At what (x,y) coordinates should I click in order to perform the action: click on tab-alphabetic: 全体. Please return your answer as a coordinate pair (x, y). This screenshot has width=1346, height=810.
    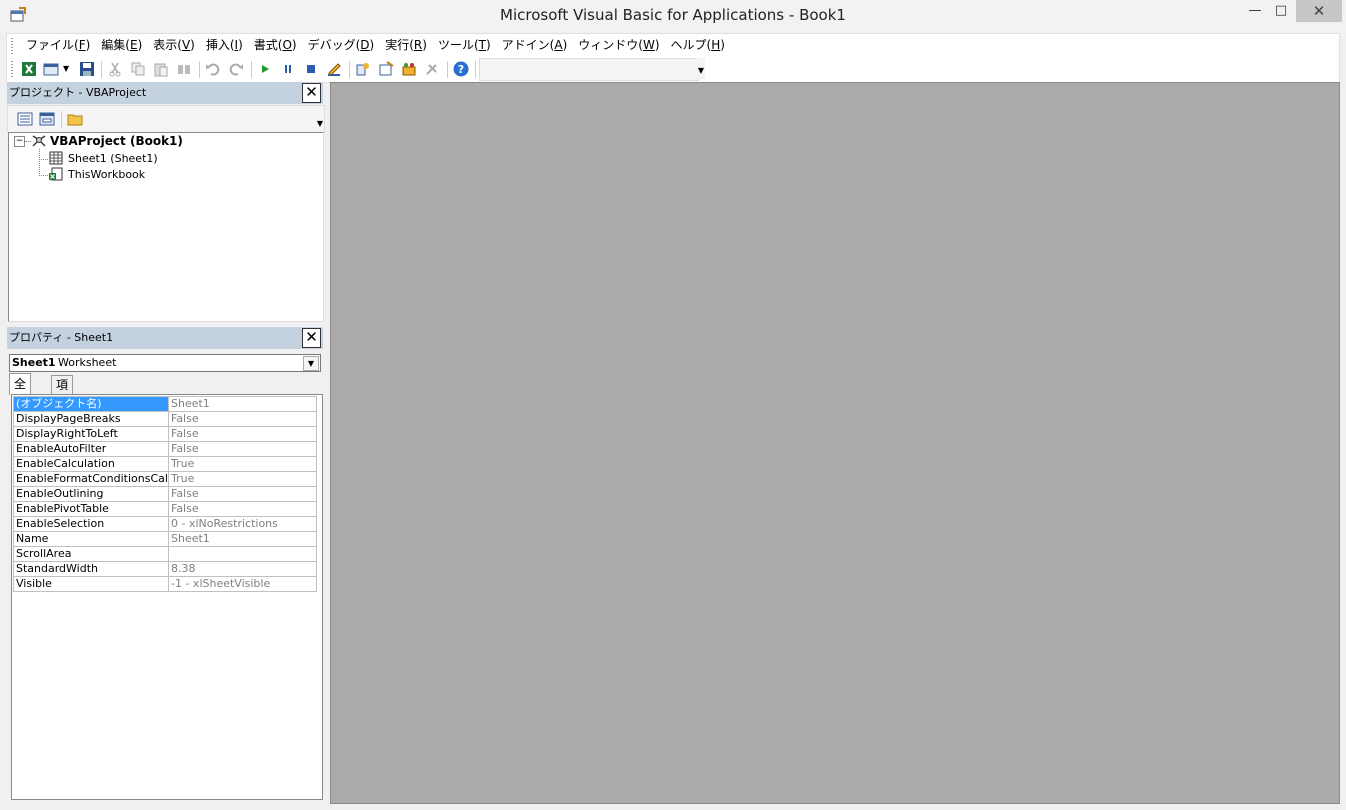
    Looking at the image, I should click on (20, 392).